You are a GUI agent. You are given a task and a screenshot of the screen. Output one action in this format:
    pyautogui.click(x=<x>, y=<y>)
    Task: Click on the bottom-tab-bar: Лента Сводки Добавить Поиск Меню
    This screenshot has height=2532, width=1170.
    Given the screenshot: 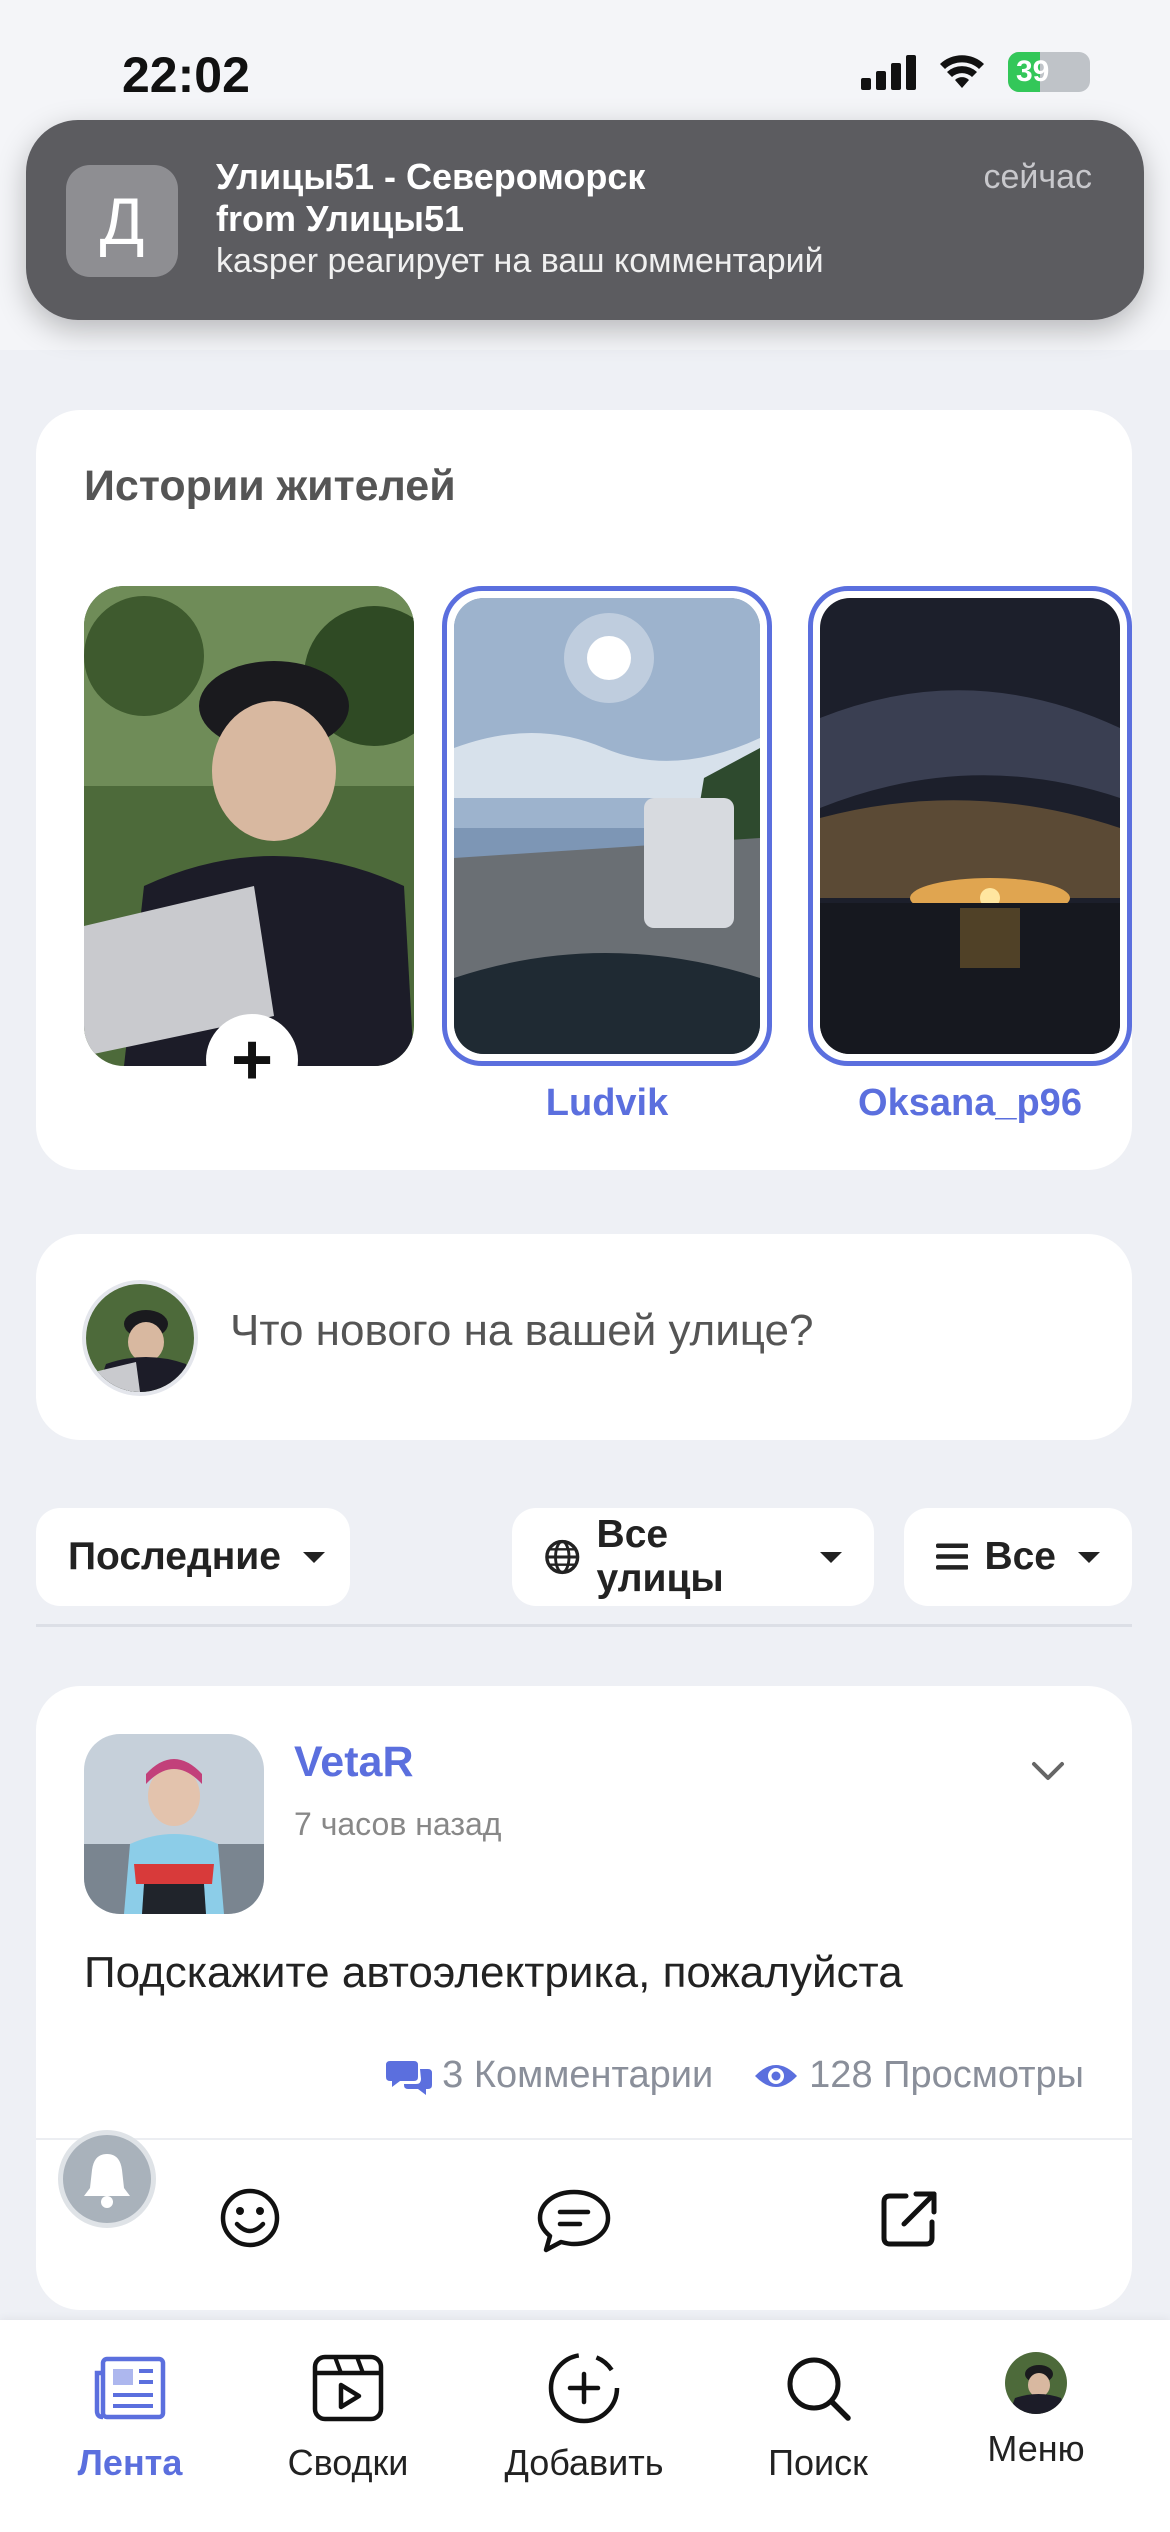 What is the action you would take?
    pyautogui.click(x=585, y=2426)
    